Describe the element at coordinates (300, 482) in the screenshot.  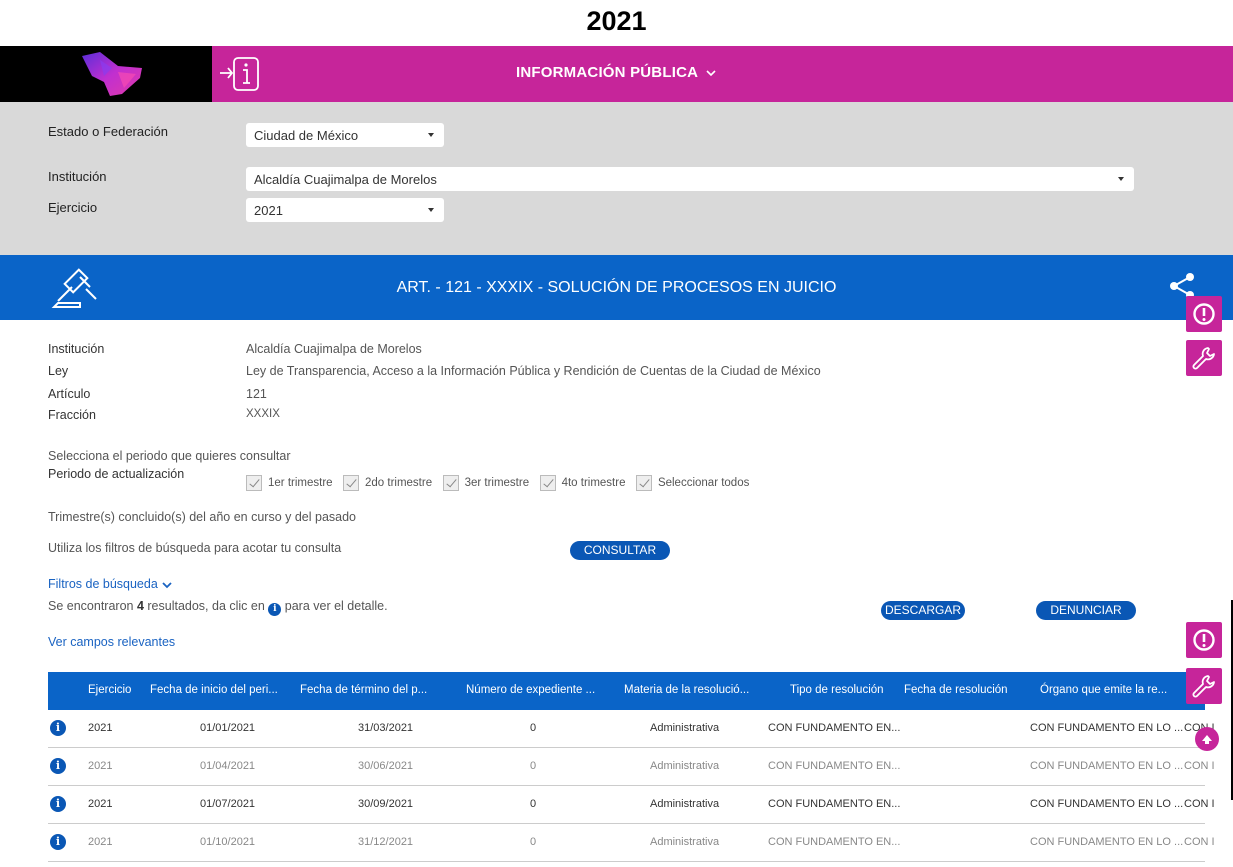
I see `checkbox-label: 1er trimestre` at that location.